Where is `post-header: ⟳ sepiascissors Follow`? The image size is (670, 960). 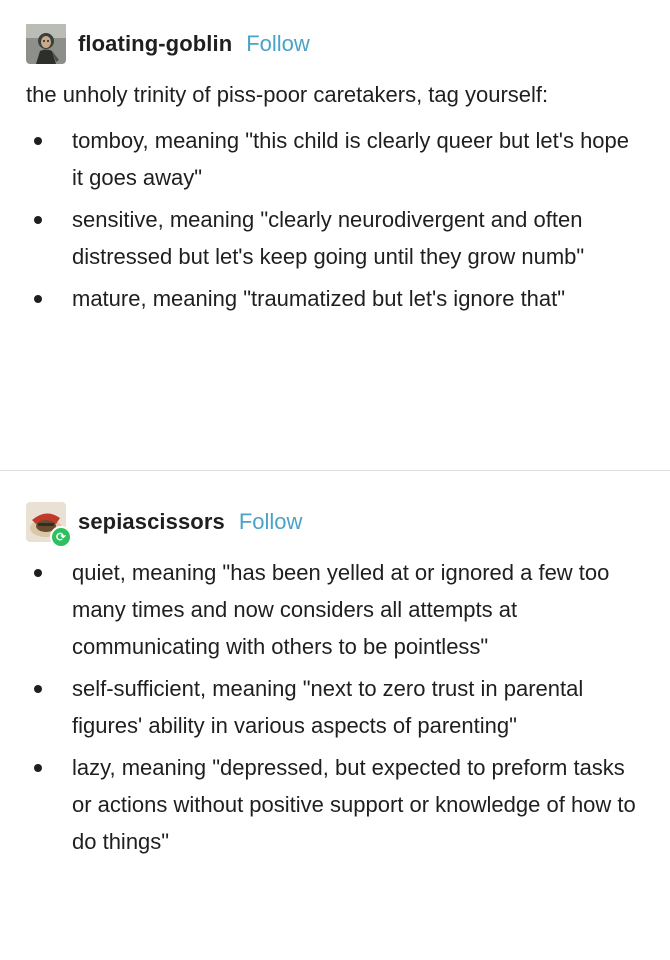
post-header: ⟳ sepiascissors Follow is located at coordinates (335, 525).